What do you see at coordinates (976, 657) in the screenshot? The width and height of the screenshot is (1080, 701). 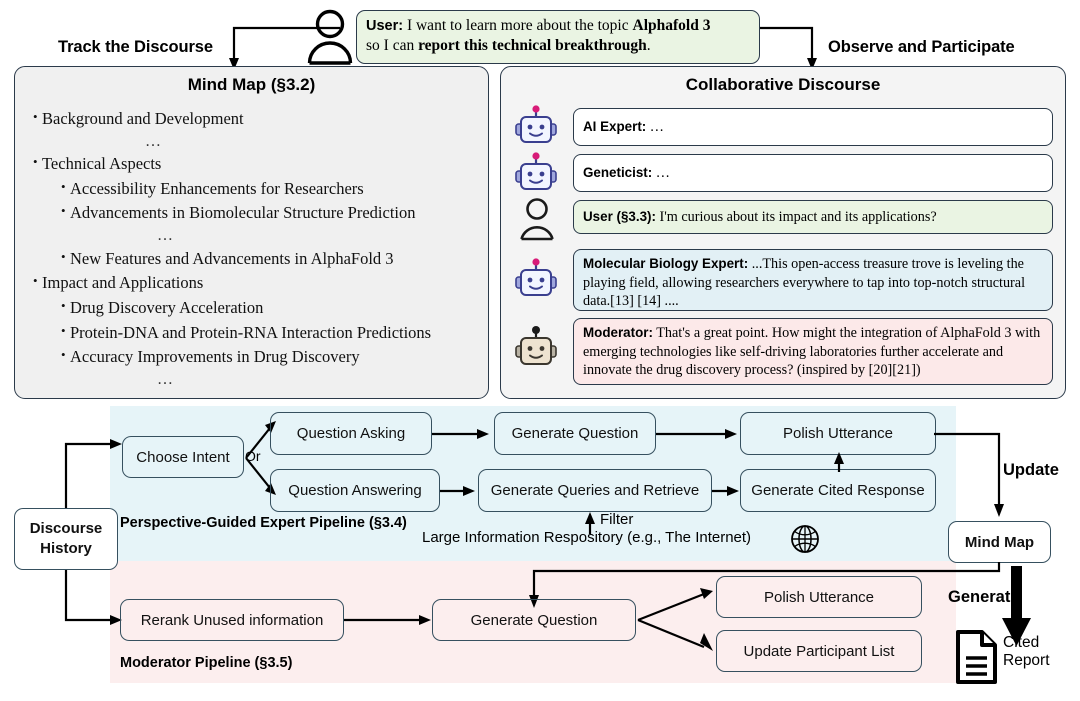 I see `document-icon` at bounding box center [976, 657].